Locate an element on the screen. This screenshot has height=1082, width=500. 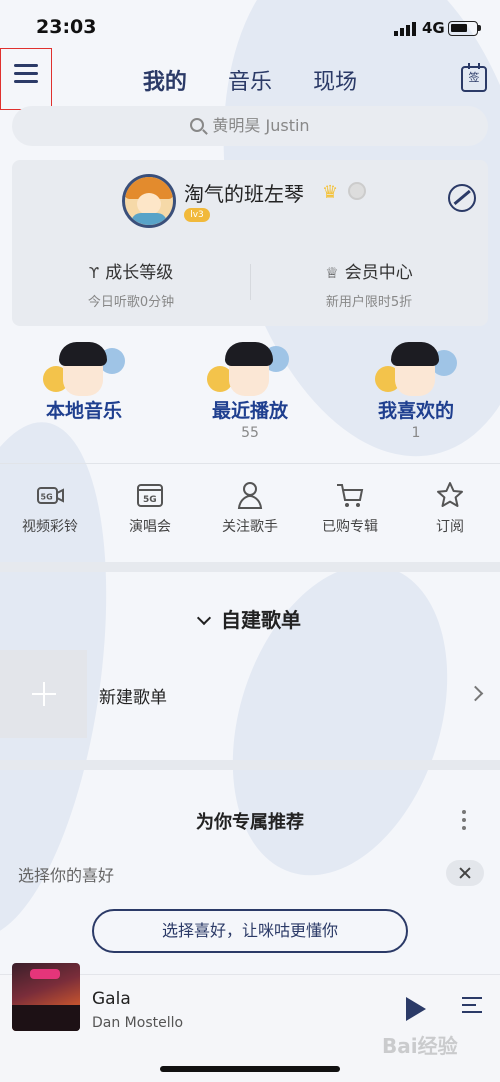
status-bar: 23:03 4G is located at coordinates (250, 28).